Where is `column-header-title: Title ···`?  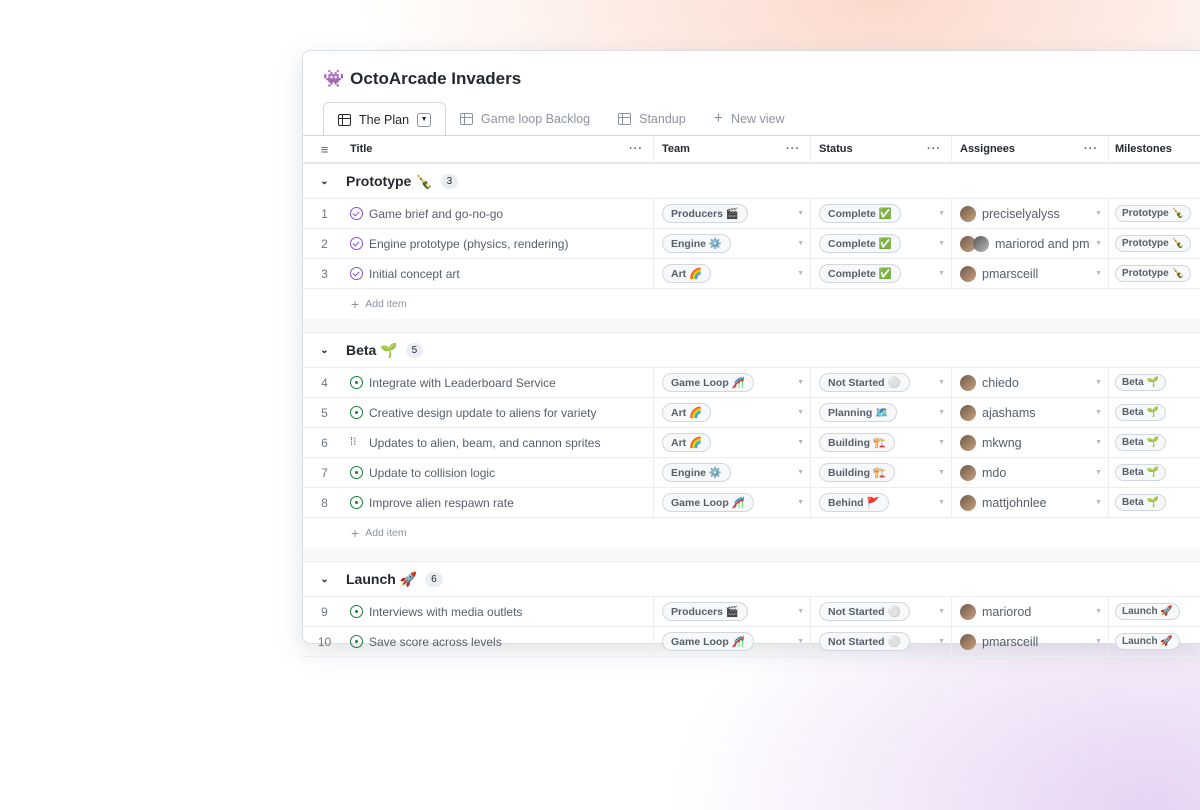
column-header-title: Title ··· is located at coordinates (500, 149).